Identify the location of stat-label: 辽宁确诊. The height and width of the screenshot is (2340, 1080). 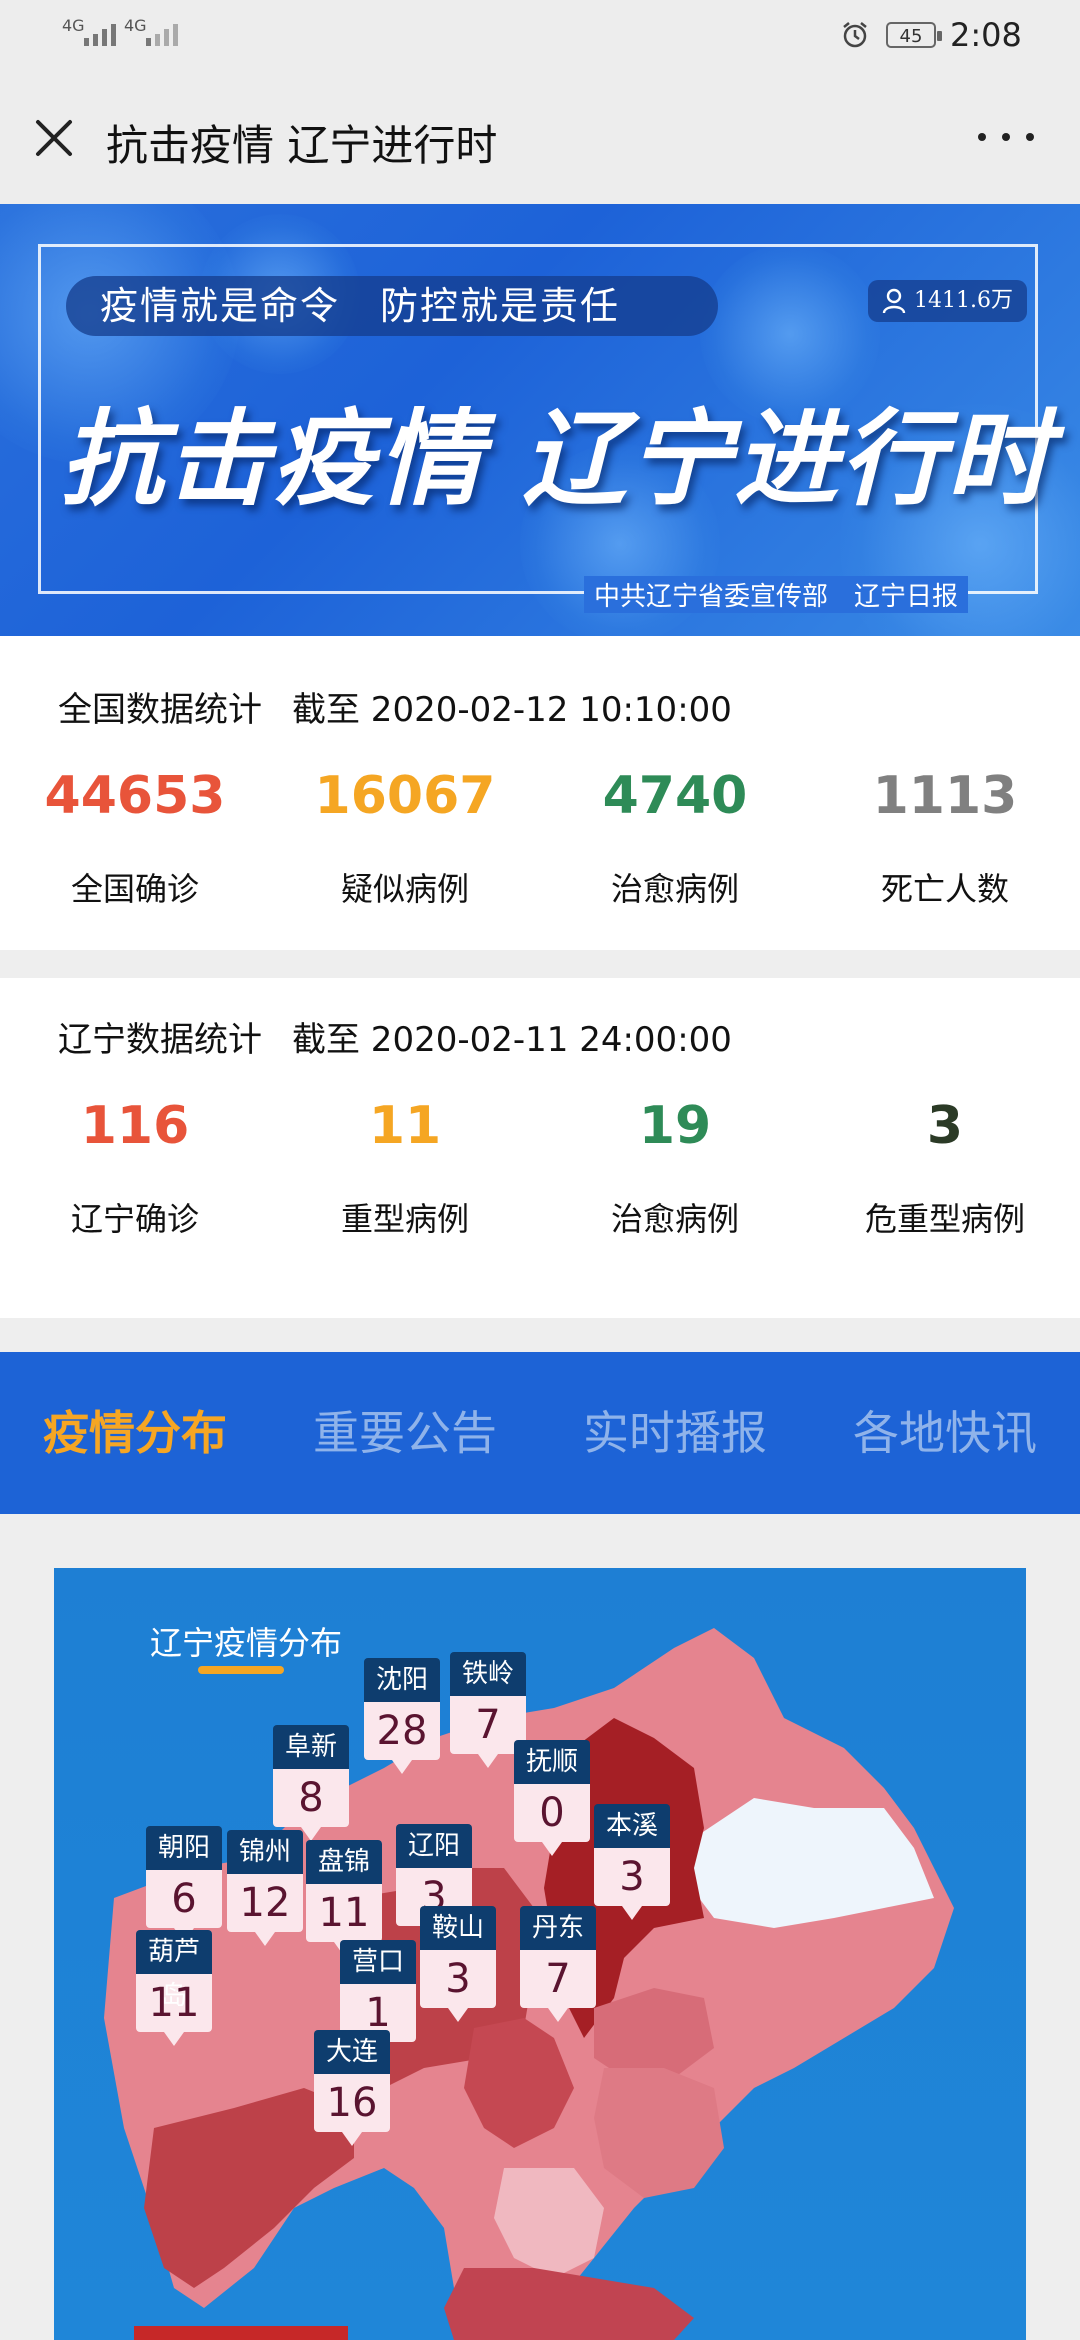
(134, 1219).